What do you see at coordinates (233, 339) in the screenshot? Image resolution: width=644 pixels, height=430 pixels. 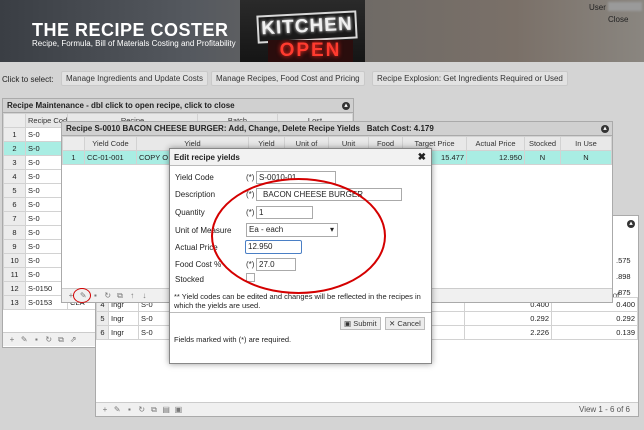 I see `required-fields-note: Fields marked with (*) are required.` at bounding box center [233, 339].